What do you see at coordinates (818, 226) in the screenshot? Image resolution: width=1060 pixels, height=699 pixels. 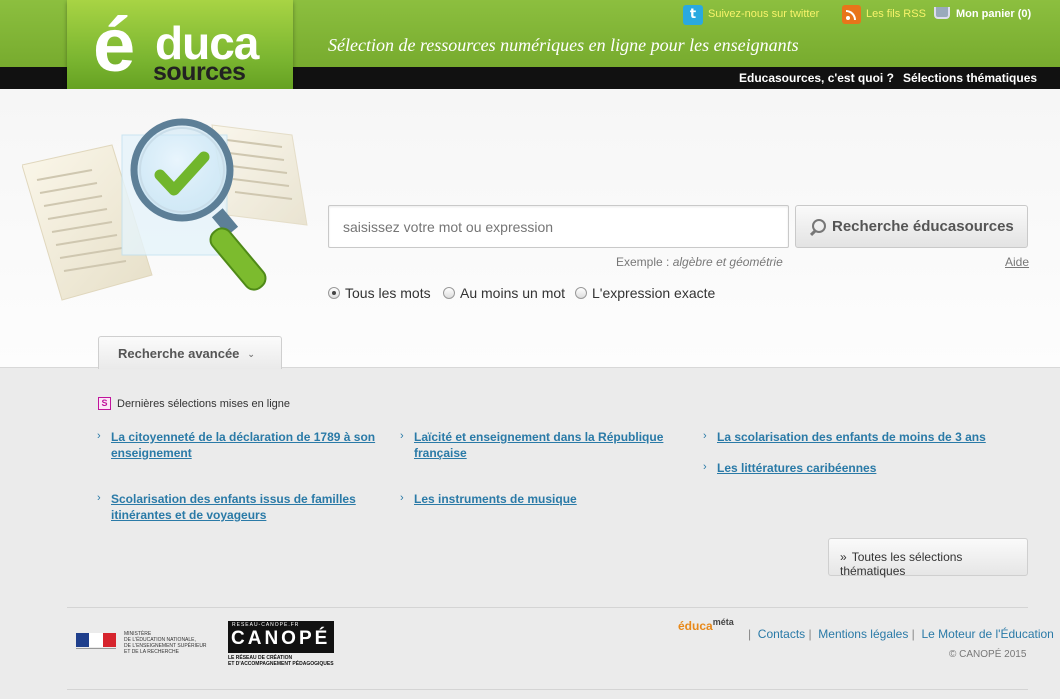 I see `search-icon` at bounding box center [818, 226].